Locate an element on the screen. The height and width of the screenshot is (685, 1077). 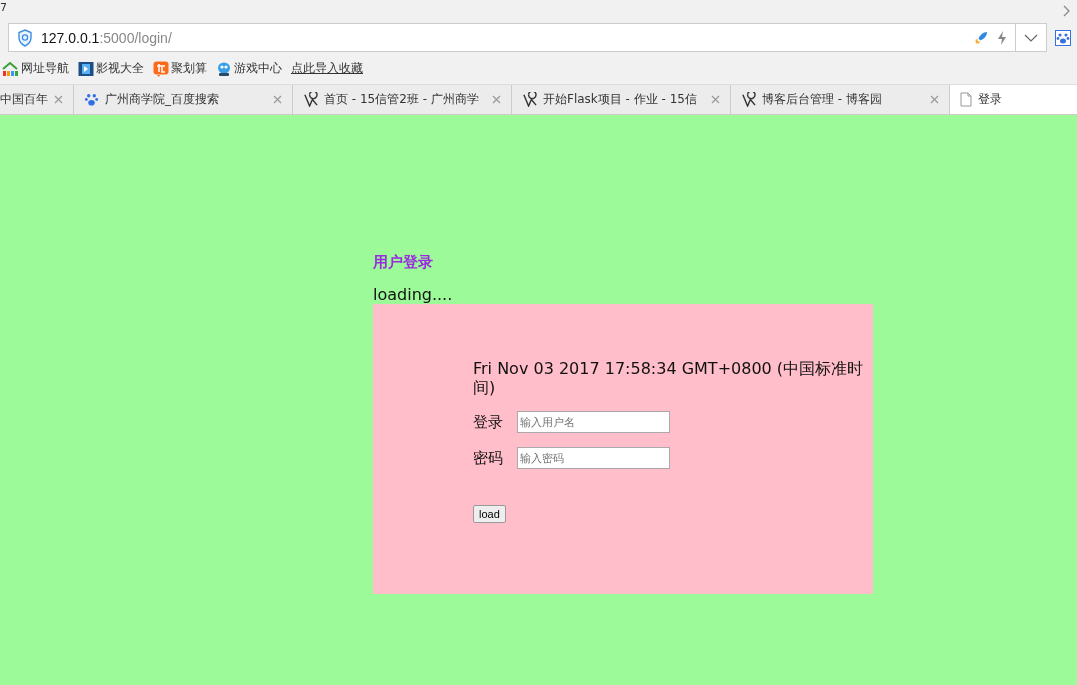
bookmark-link: 点此导入收藏 is located at coordinates (327, 68).